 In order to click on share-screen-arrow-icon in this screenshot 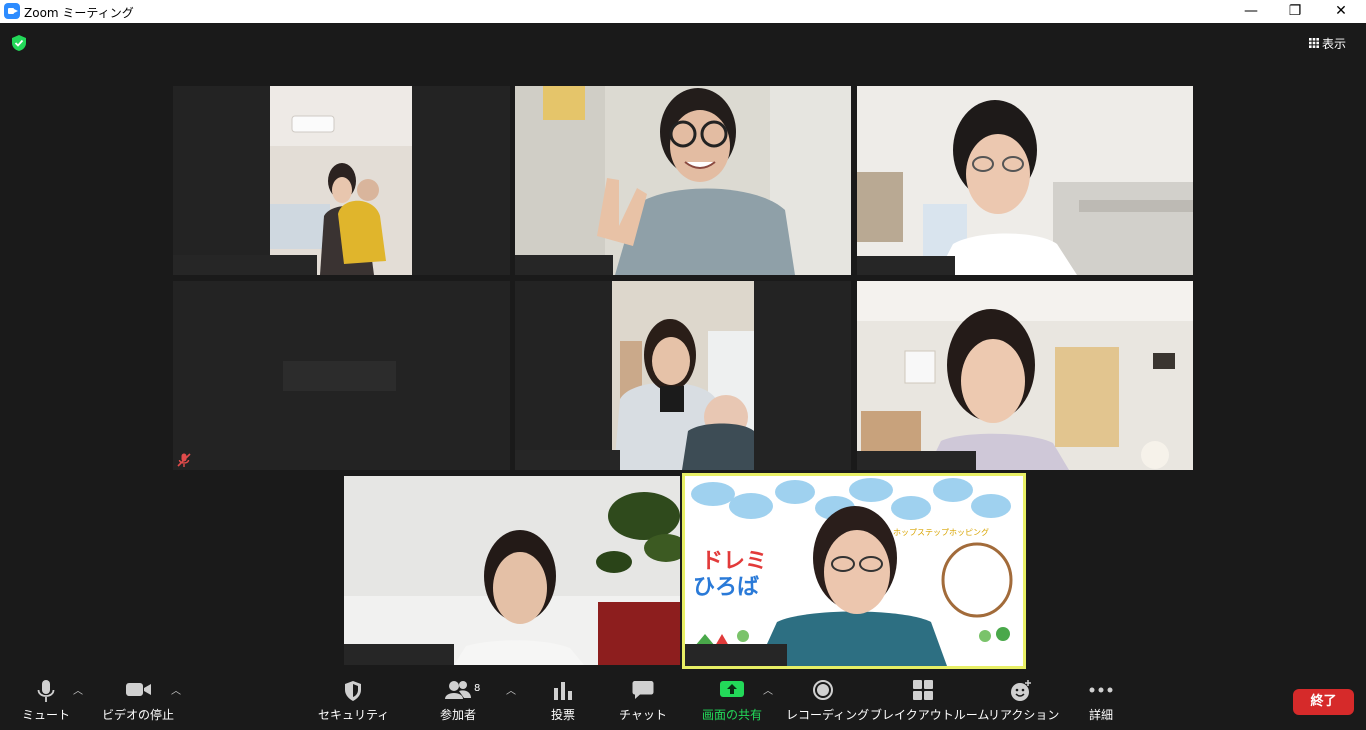, I will do `click(732, 689)`.